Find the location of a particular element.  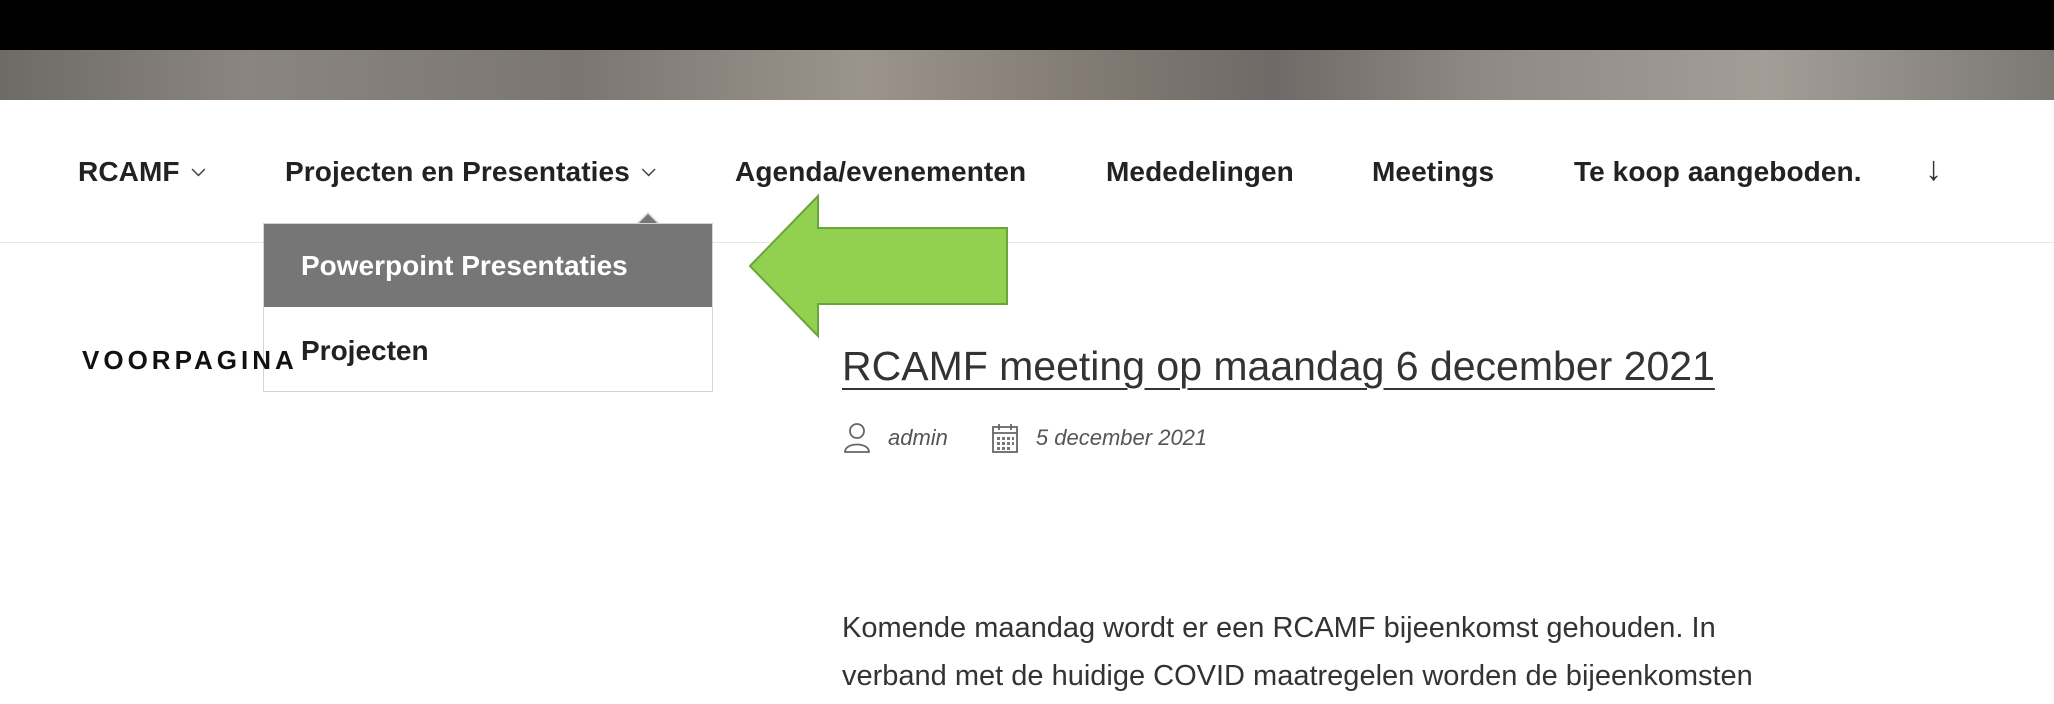

nav-item-te-koop: Te koop aangeboden. is located at coordinates (1718, 172).